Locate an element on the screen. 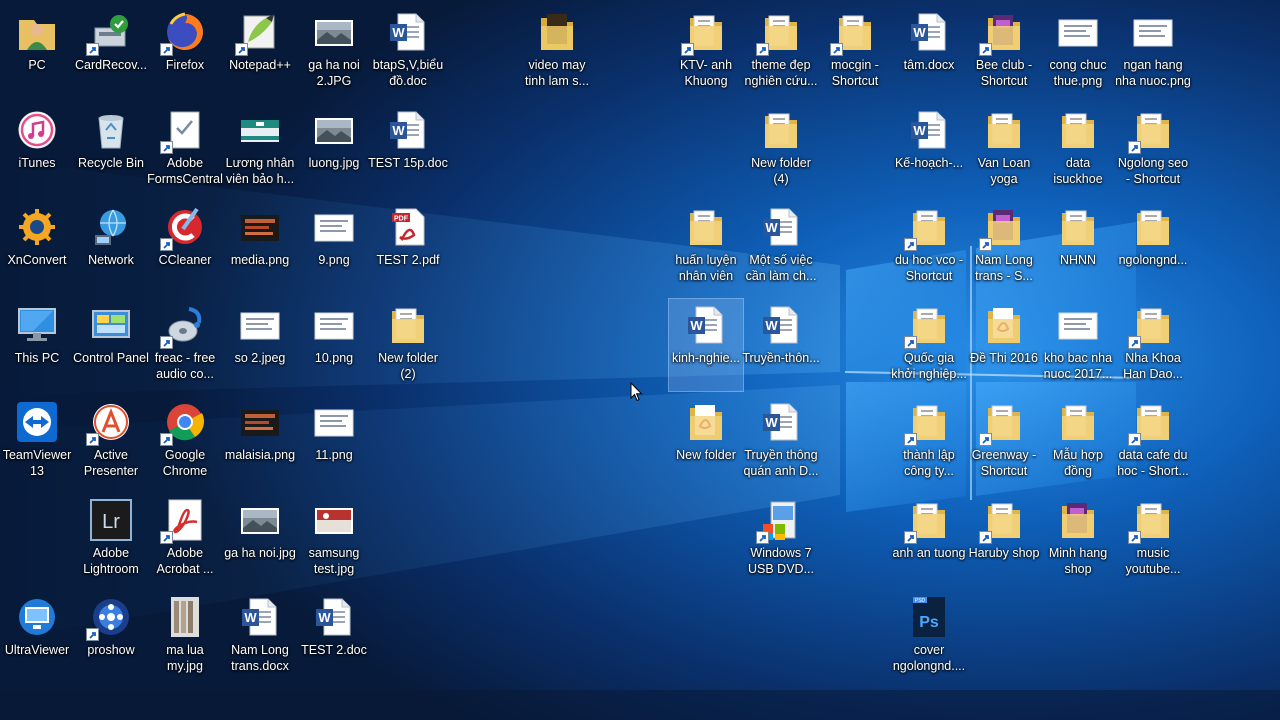 The width and height of the screenshot is (1280, 720). desktop-icon-label: Đề Thi 2016 is located at coordinates (1004, 358).